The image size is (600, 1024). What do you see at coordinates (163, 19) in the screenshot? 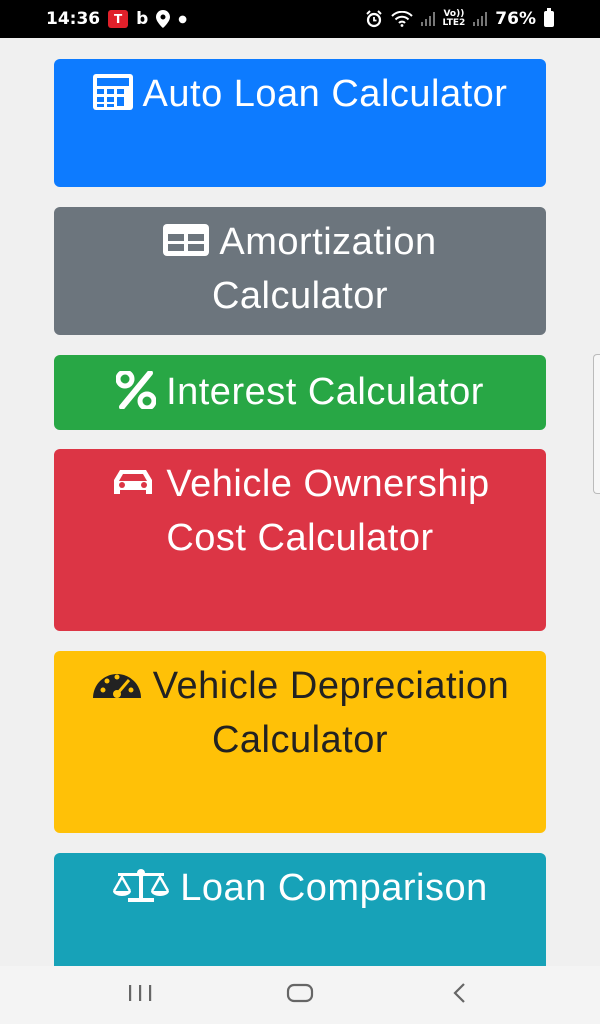
I see `location-pin-icon` at bounding box center [163, 19].